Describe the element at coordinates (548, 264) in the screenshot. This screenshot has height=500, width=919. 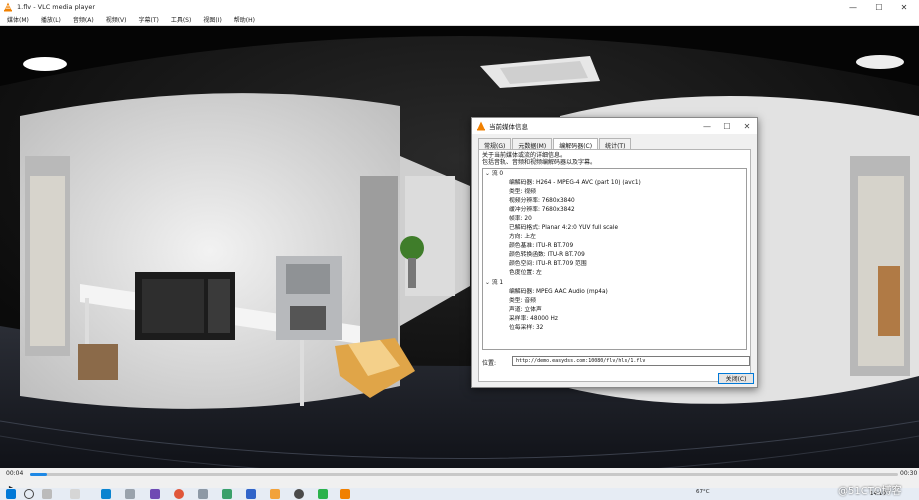
I see `tree-row: 颜色空间: ITU-R BT.709 范围` at that location.